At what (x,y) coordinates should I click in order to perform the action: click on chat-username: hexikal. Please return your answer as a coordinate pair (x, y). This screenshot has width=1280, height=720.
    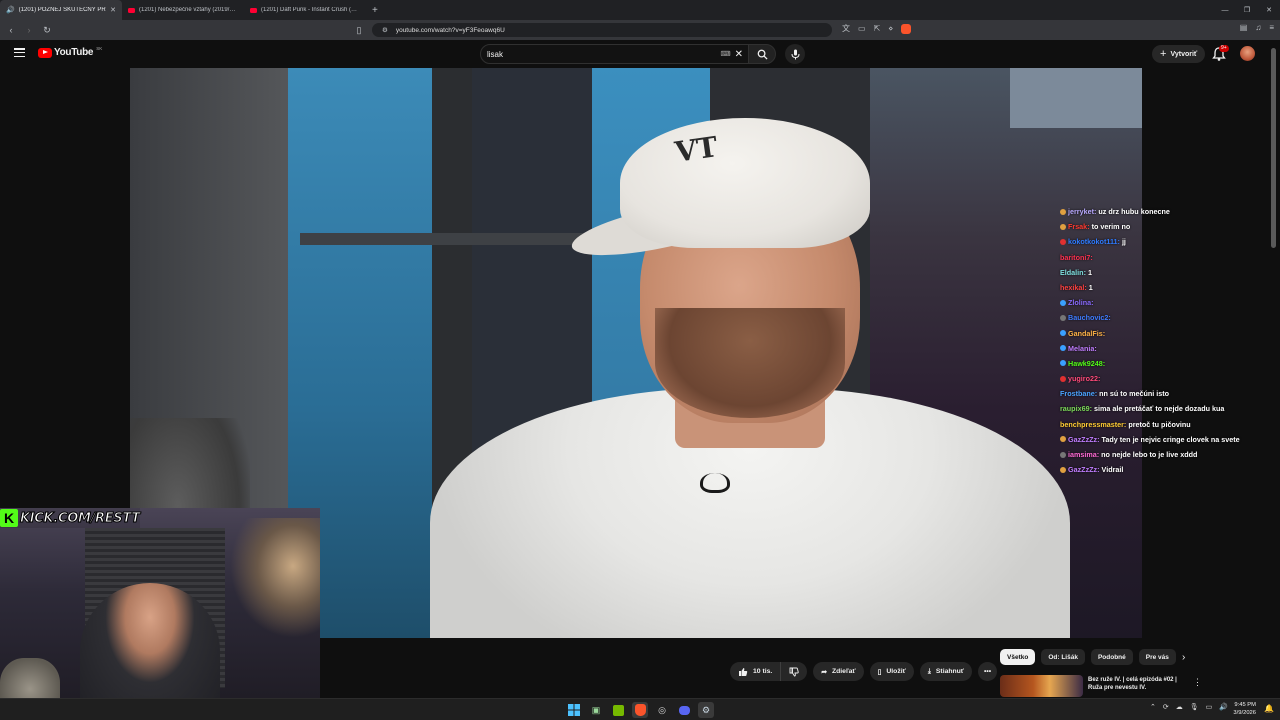
    Looking at the image, I should click on (1072, 287).